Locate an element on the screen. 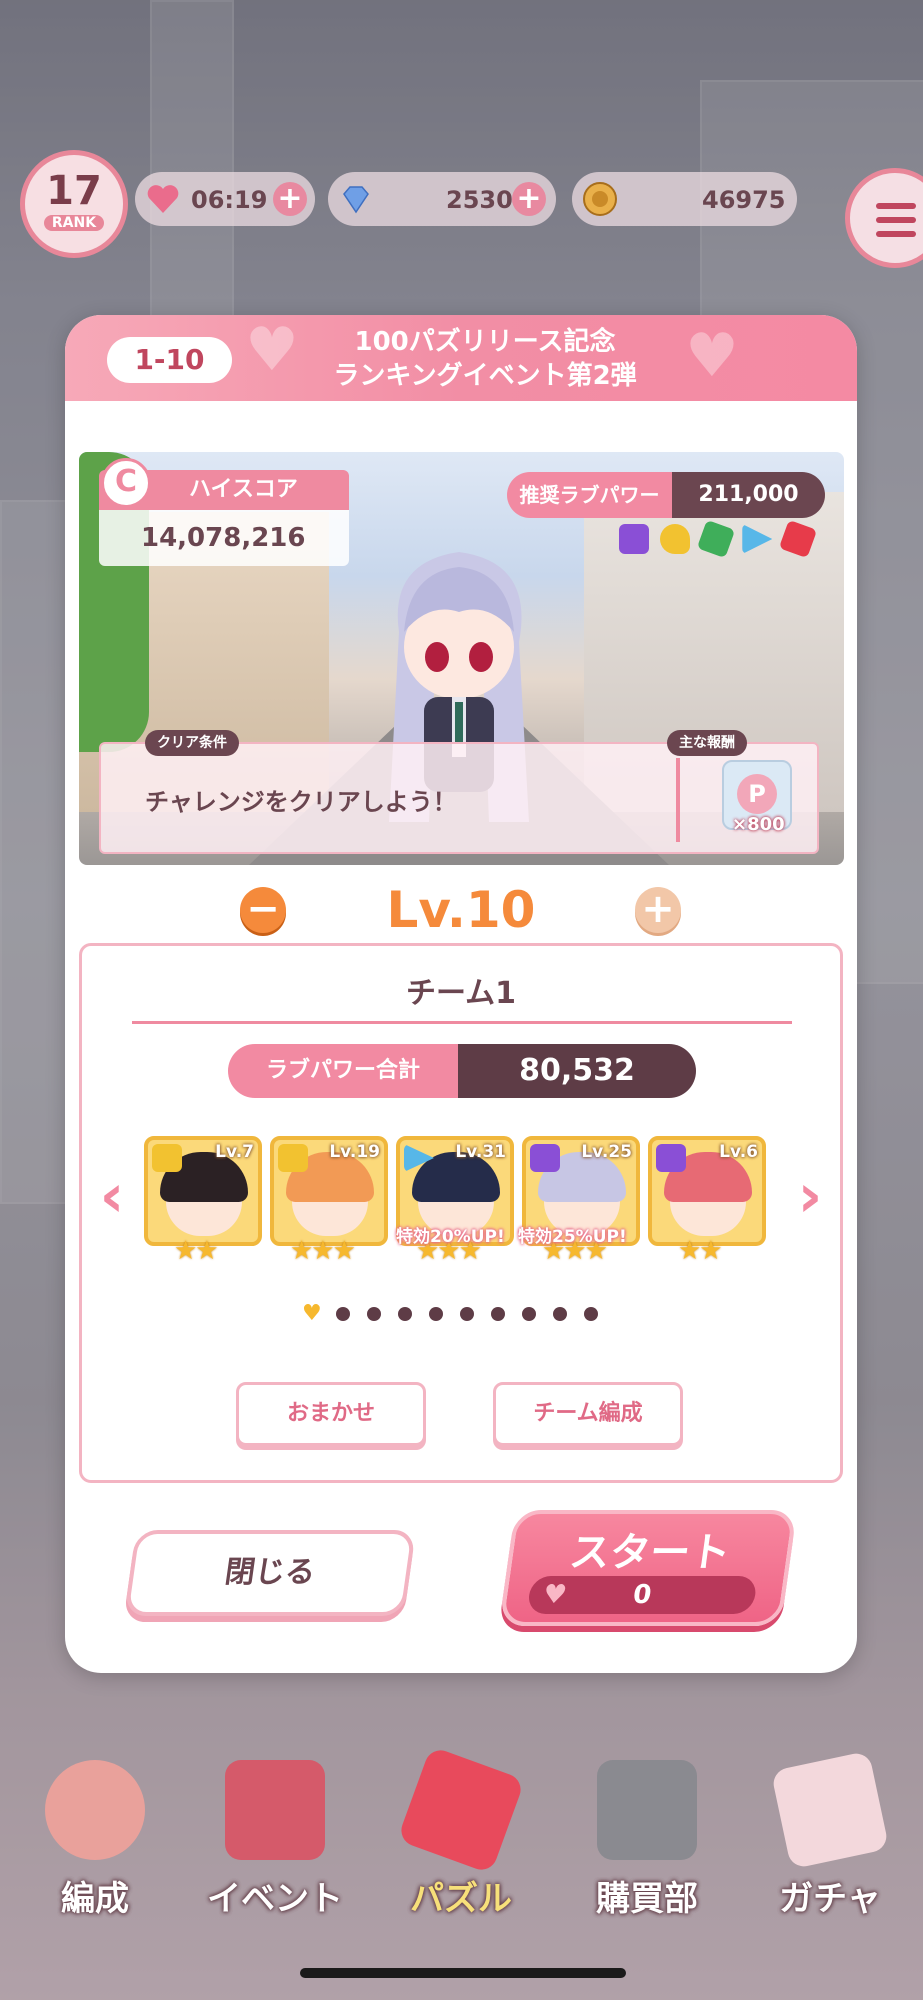 The image size is (923, 2000). register-icon is located at coordinates (647, 1810).